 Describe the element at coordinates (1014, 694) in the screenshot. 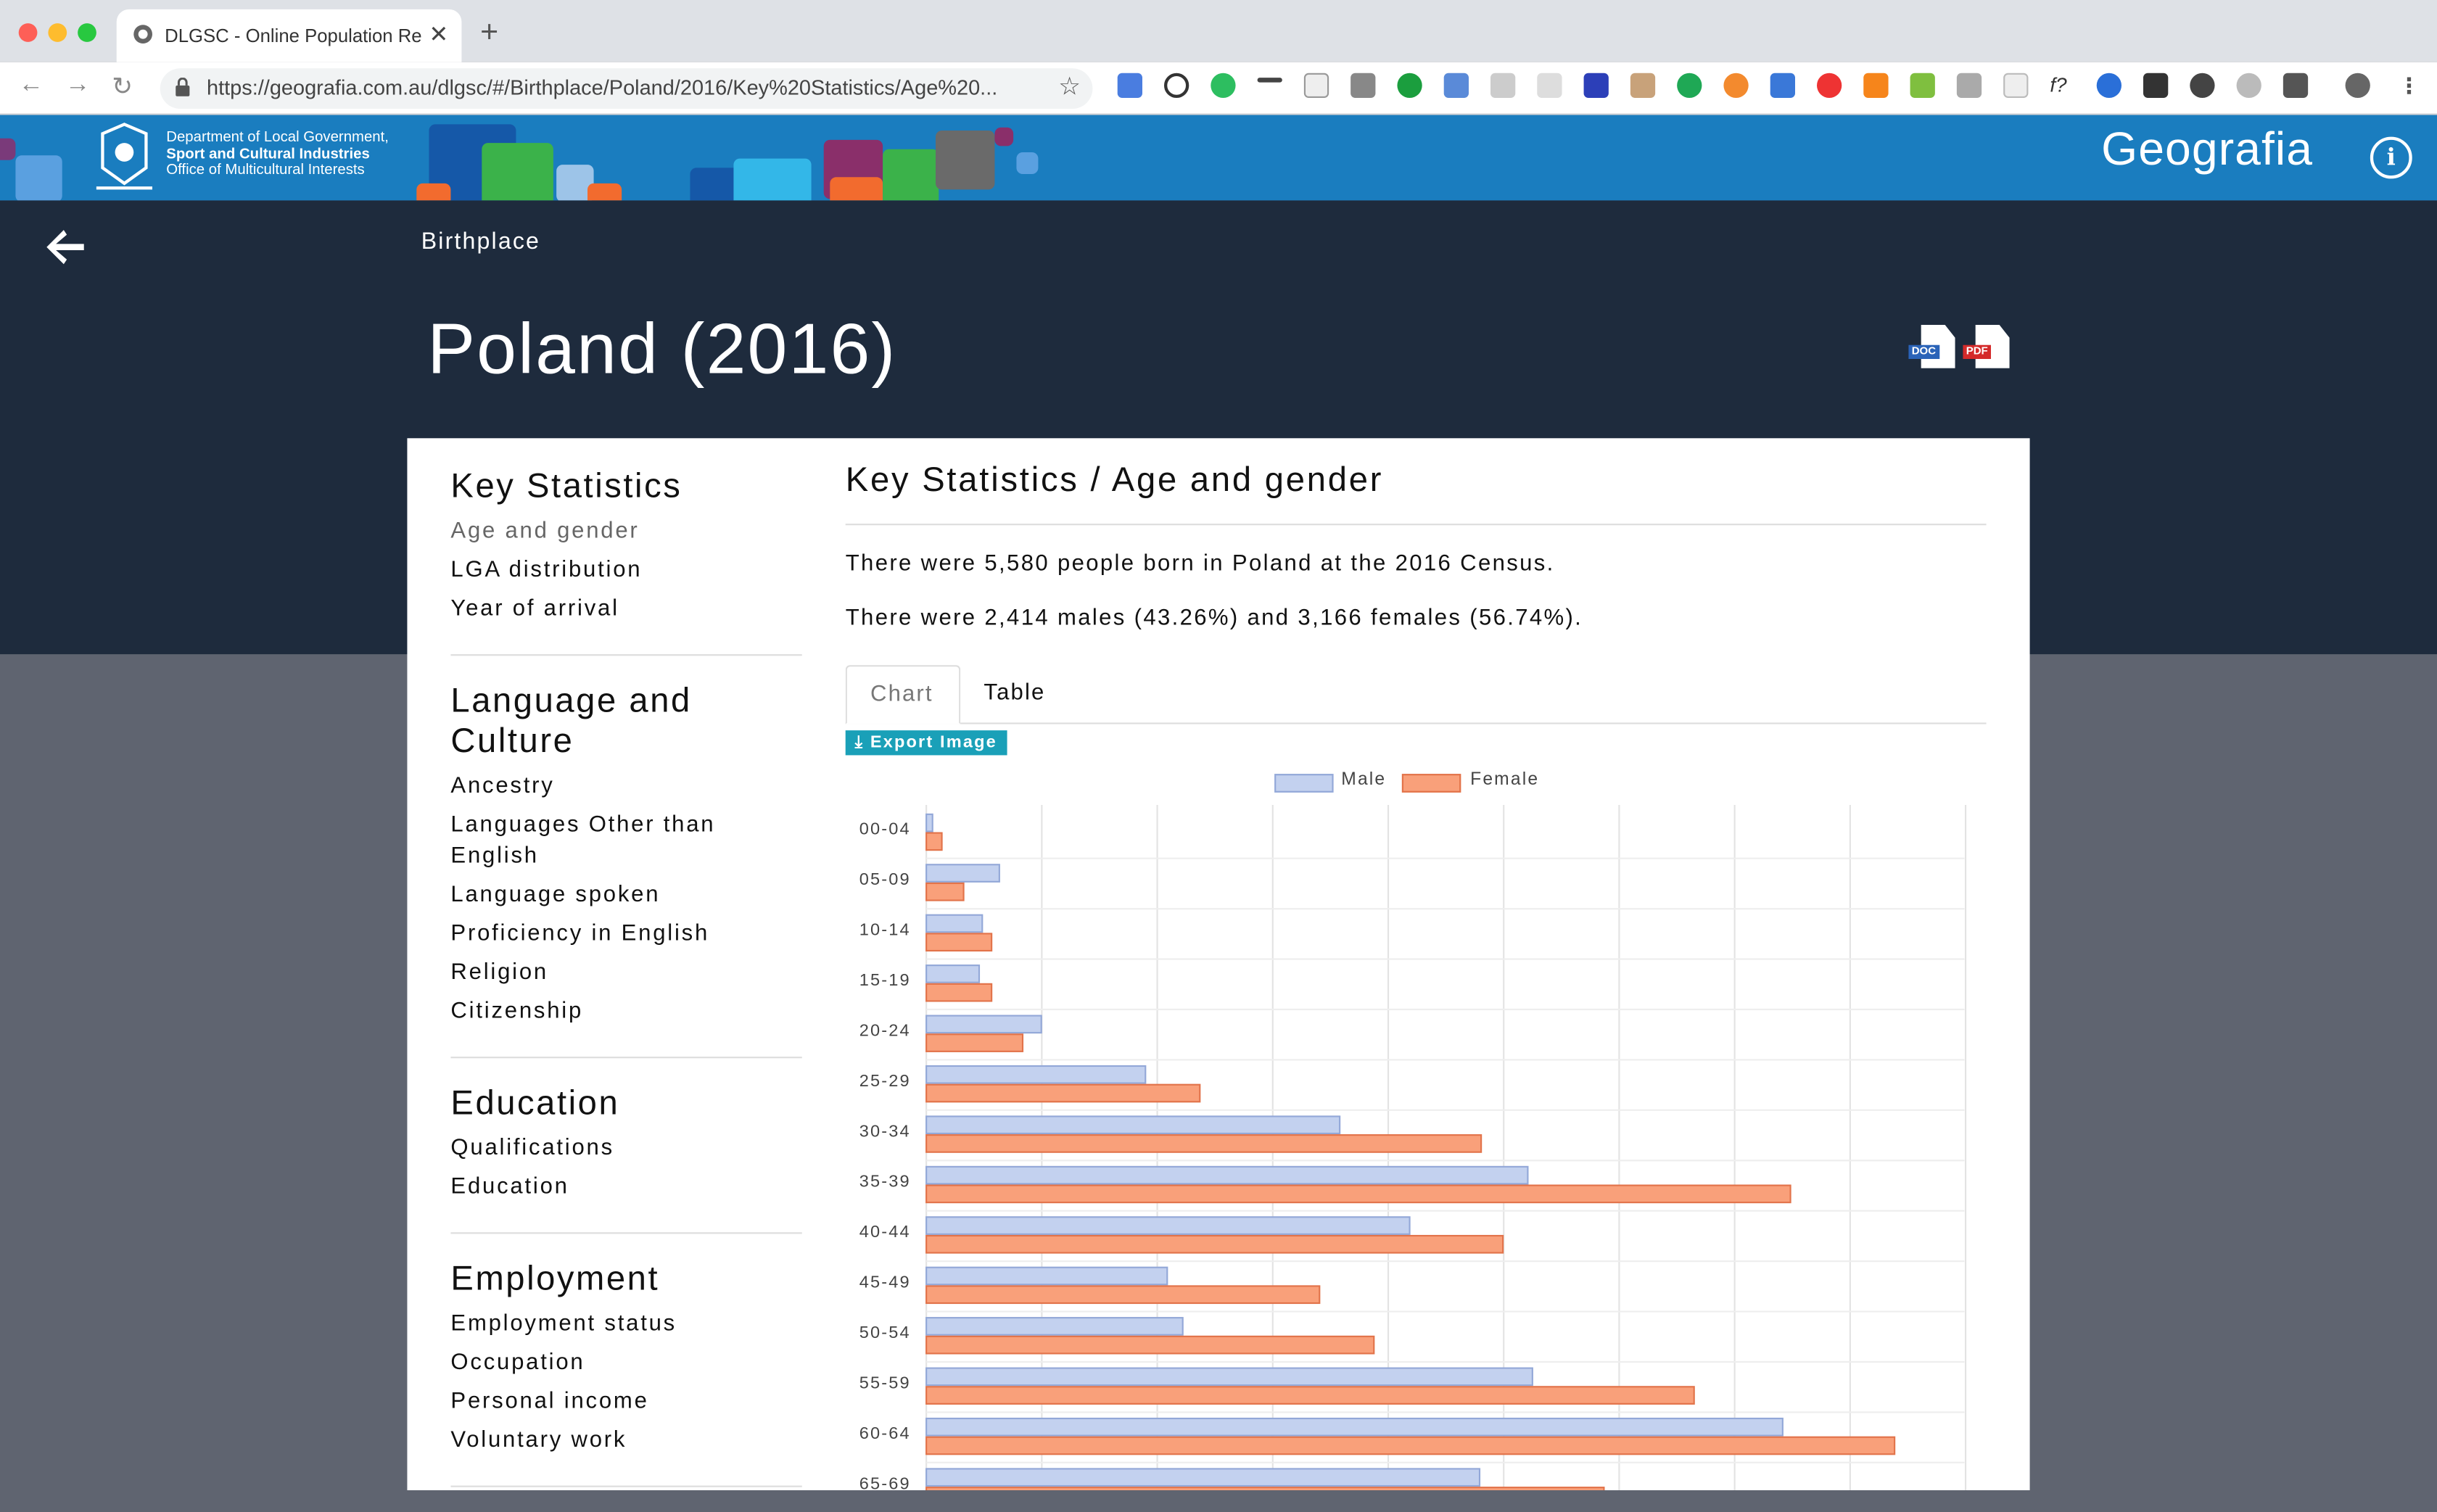

I see `tab-table: Table` at that location.